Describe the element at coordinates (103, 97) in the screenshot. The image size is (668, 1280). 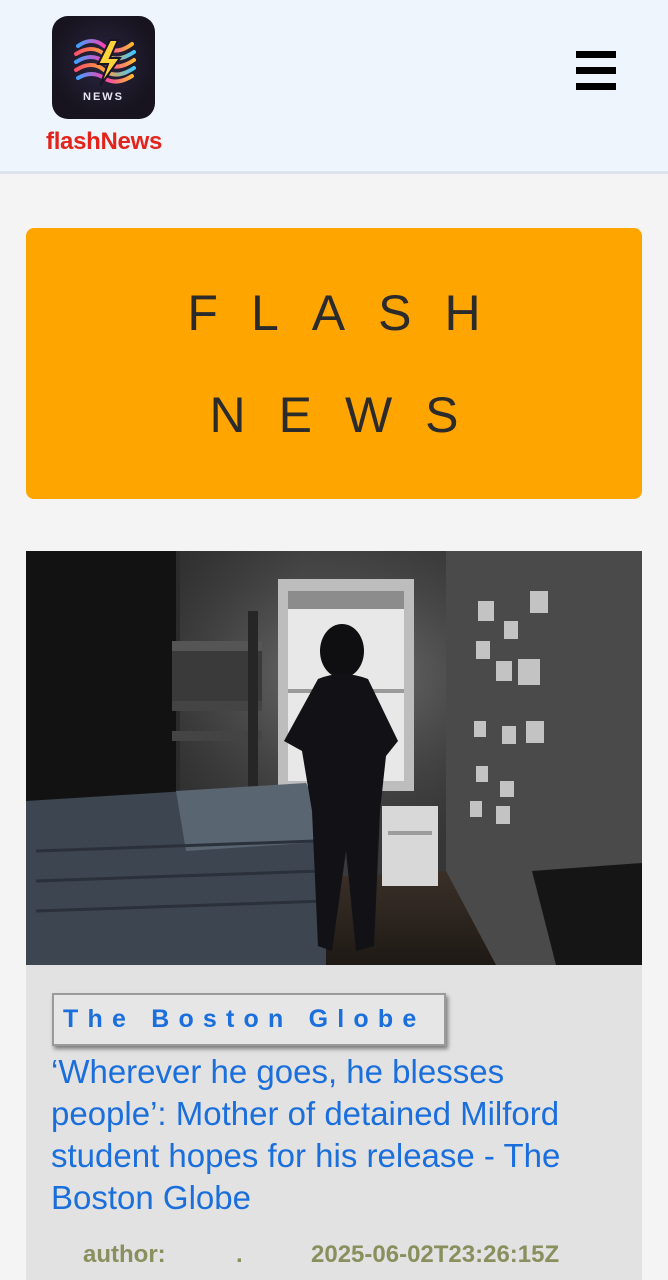
I see `svg-text: NEWS` at that location.